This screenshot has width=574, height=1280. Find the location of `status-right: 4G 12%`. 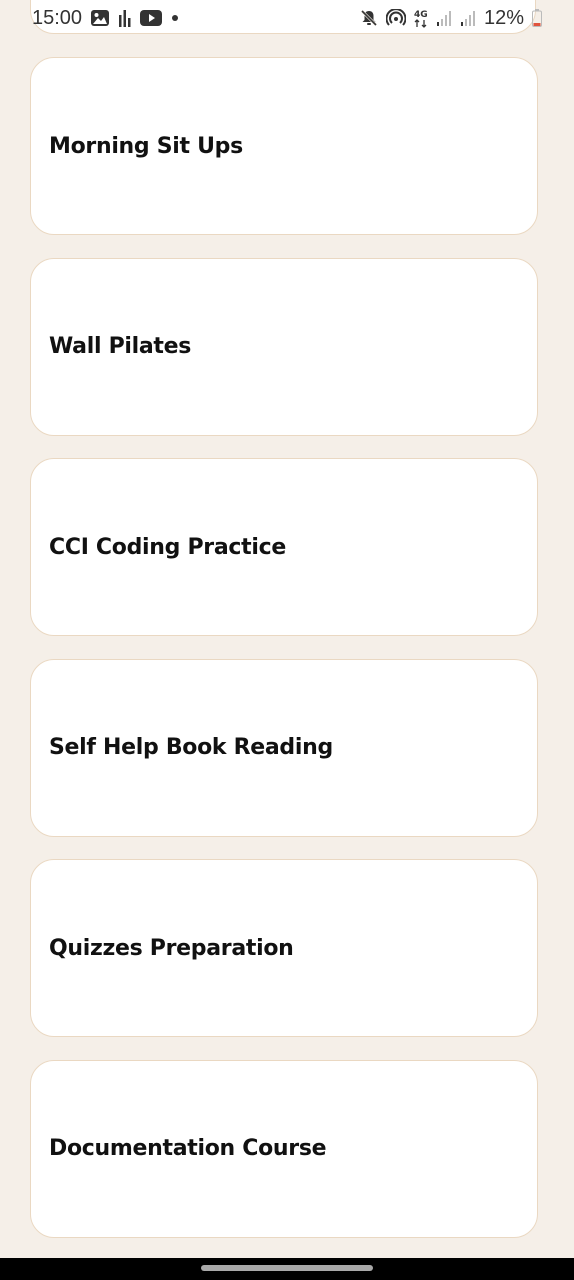

status-right: 4G 12% is located at coordinates (451, 18).